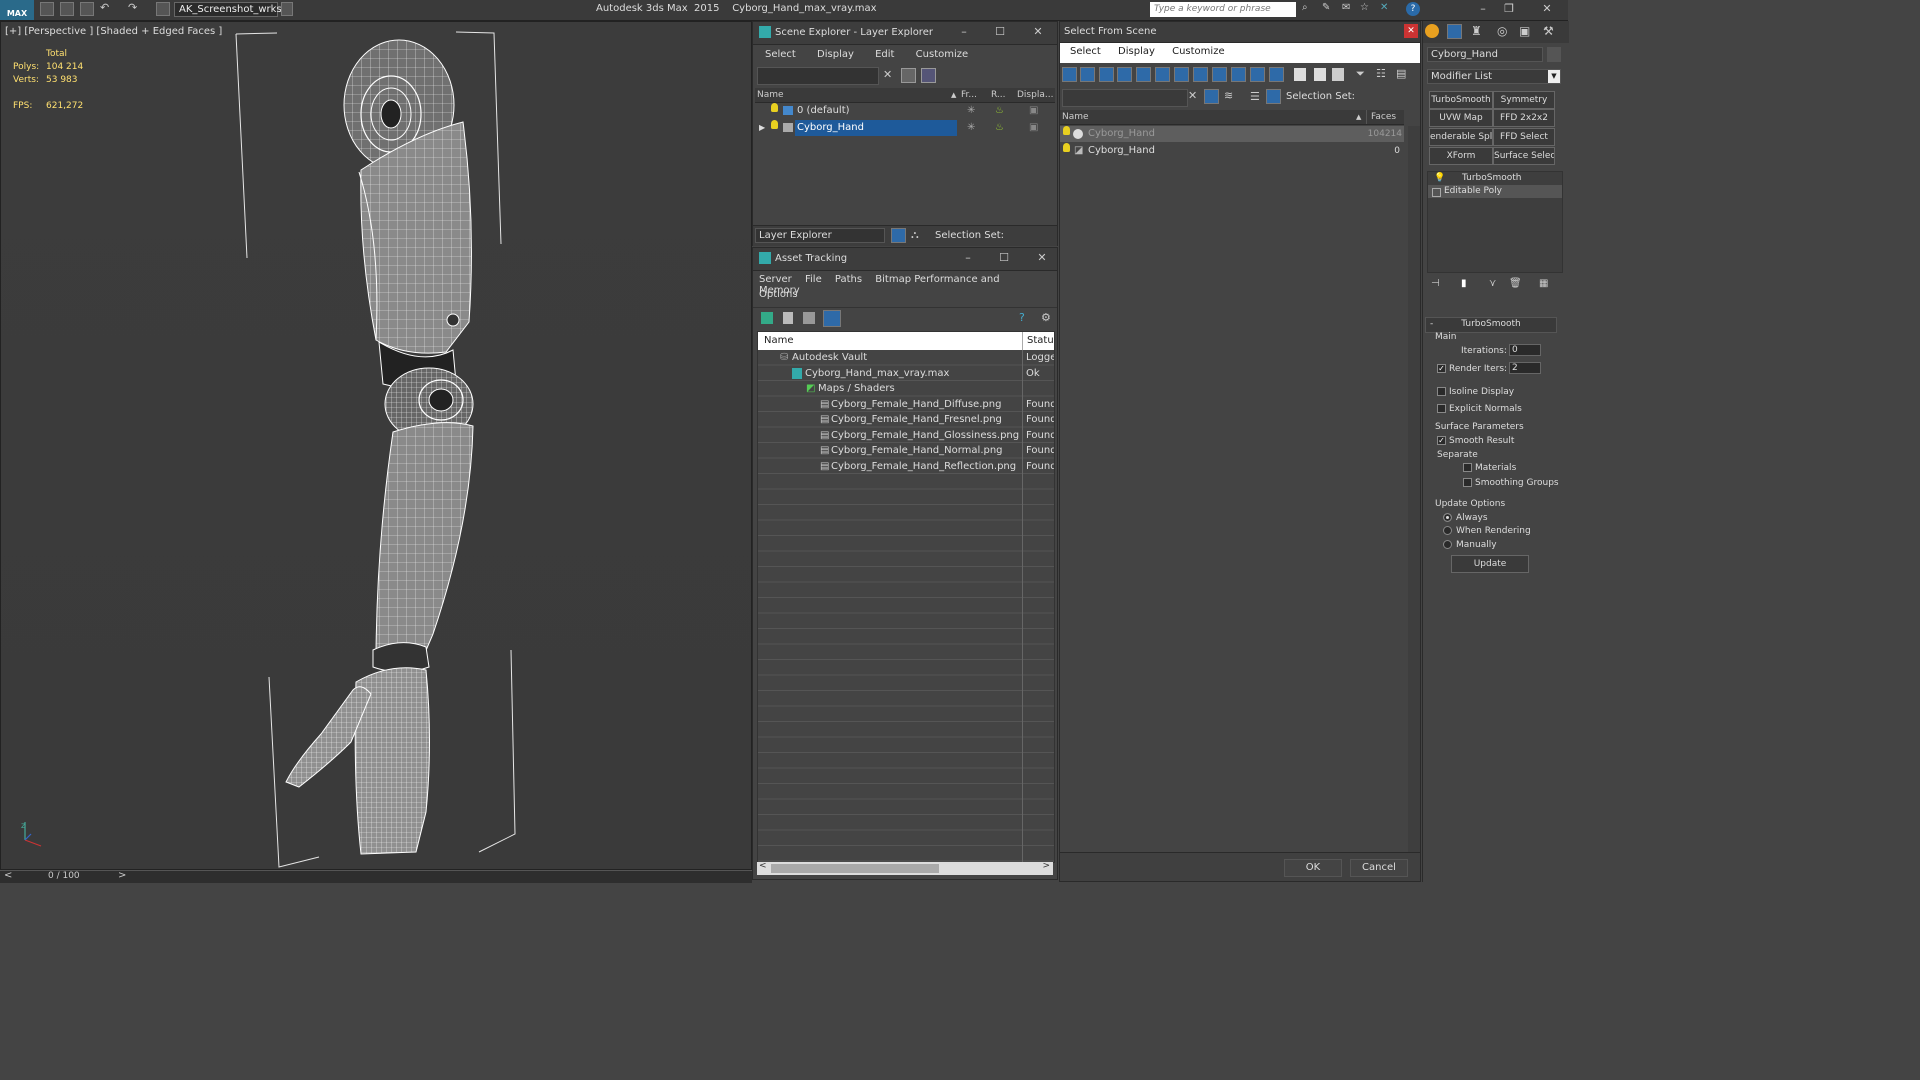  Describe the element at coordinates (925, 435) in the screenshot. I see `asset-name: Cyborg_Female_Hand_Glossiness.png` at that location.